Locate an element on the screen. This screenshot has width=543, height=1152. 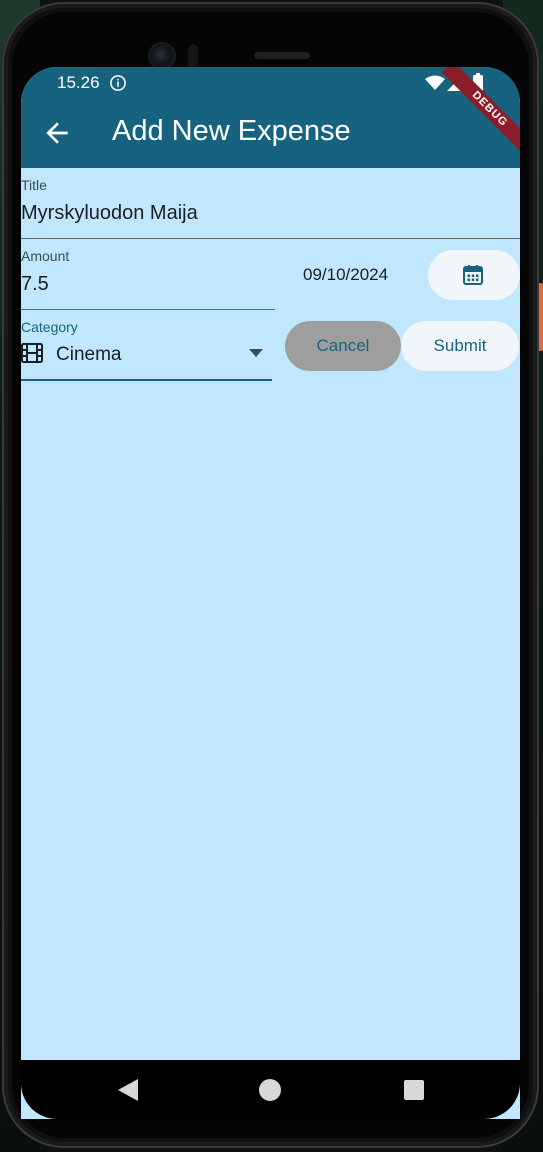
status-time: 15.26 is located at coordinates (78, 82).